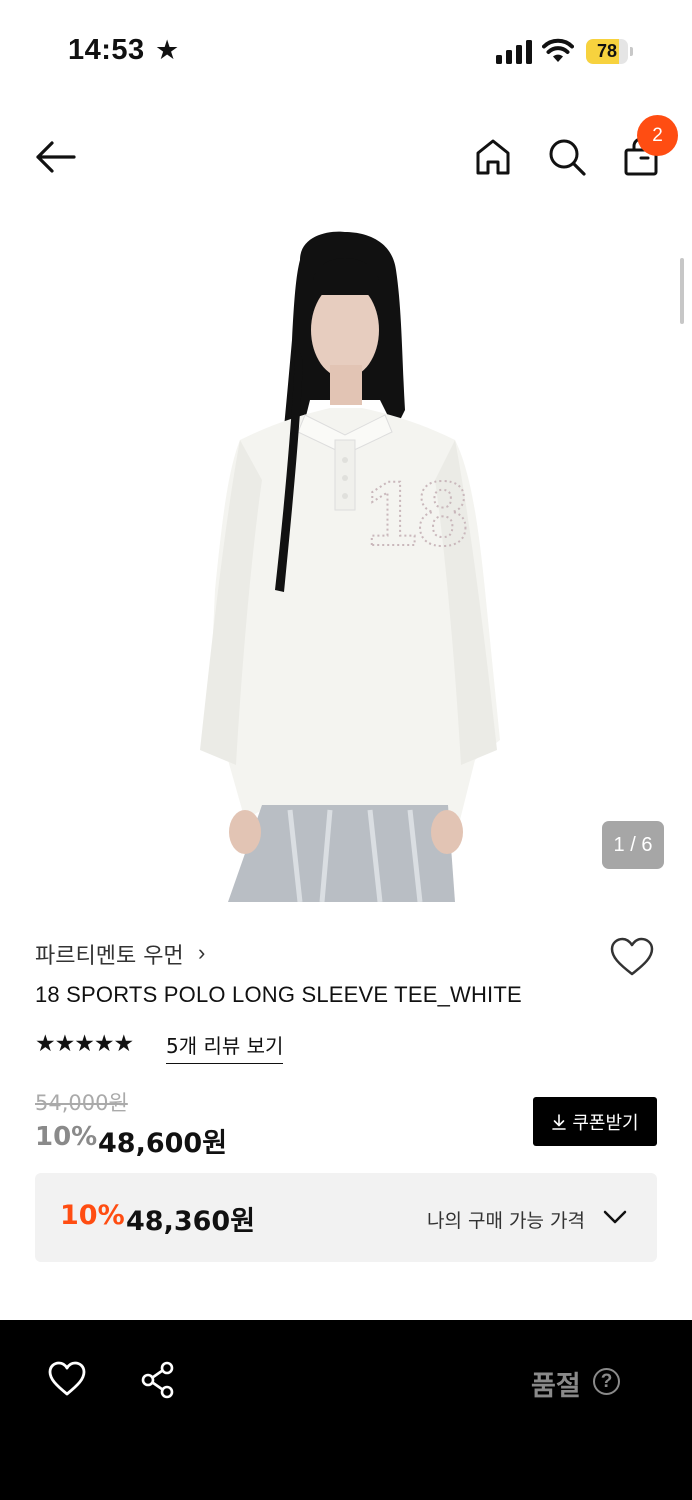 Image resolution: width=692 pixels, height=1500 pixels. Describe the element at coordinates (506, 1221) in the screenshot. I see `my-price-label: 나의 구매 가능 가격` at that location.